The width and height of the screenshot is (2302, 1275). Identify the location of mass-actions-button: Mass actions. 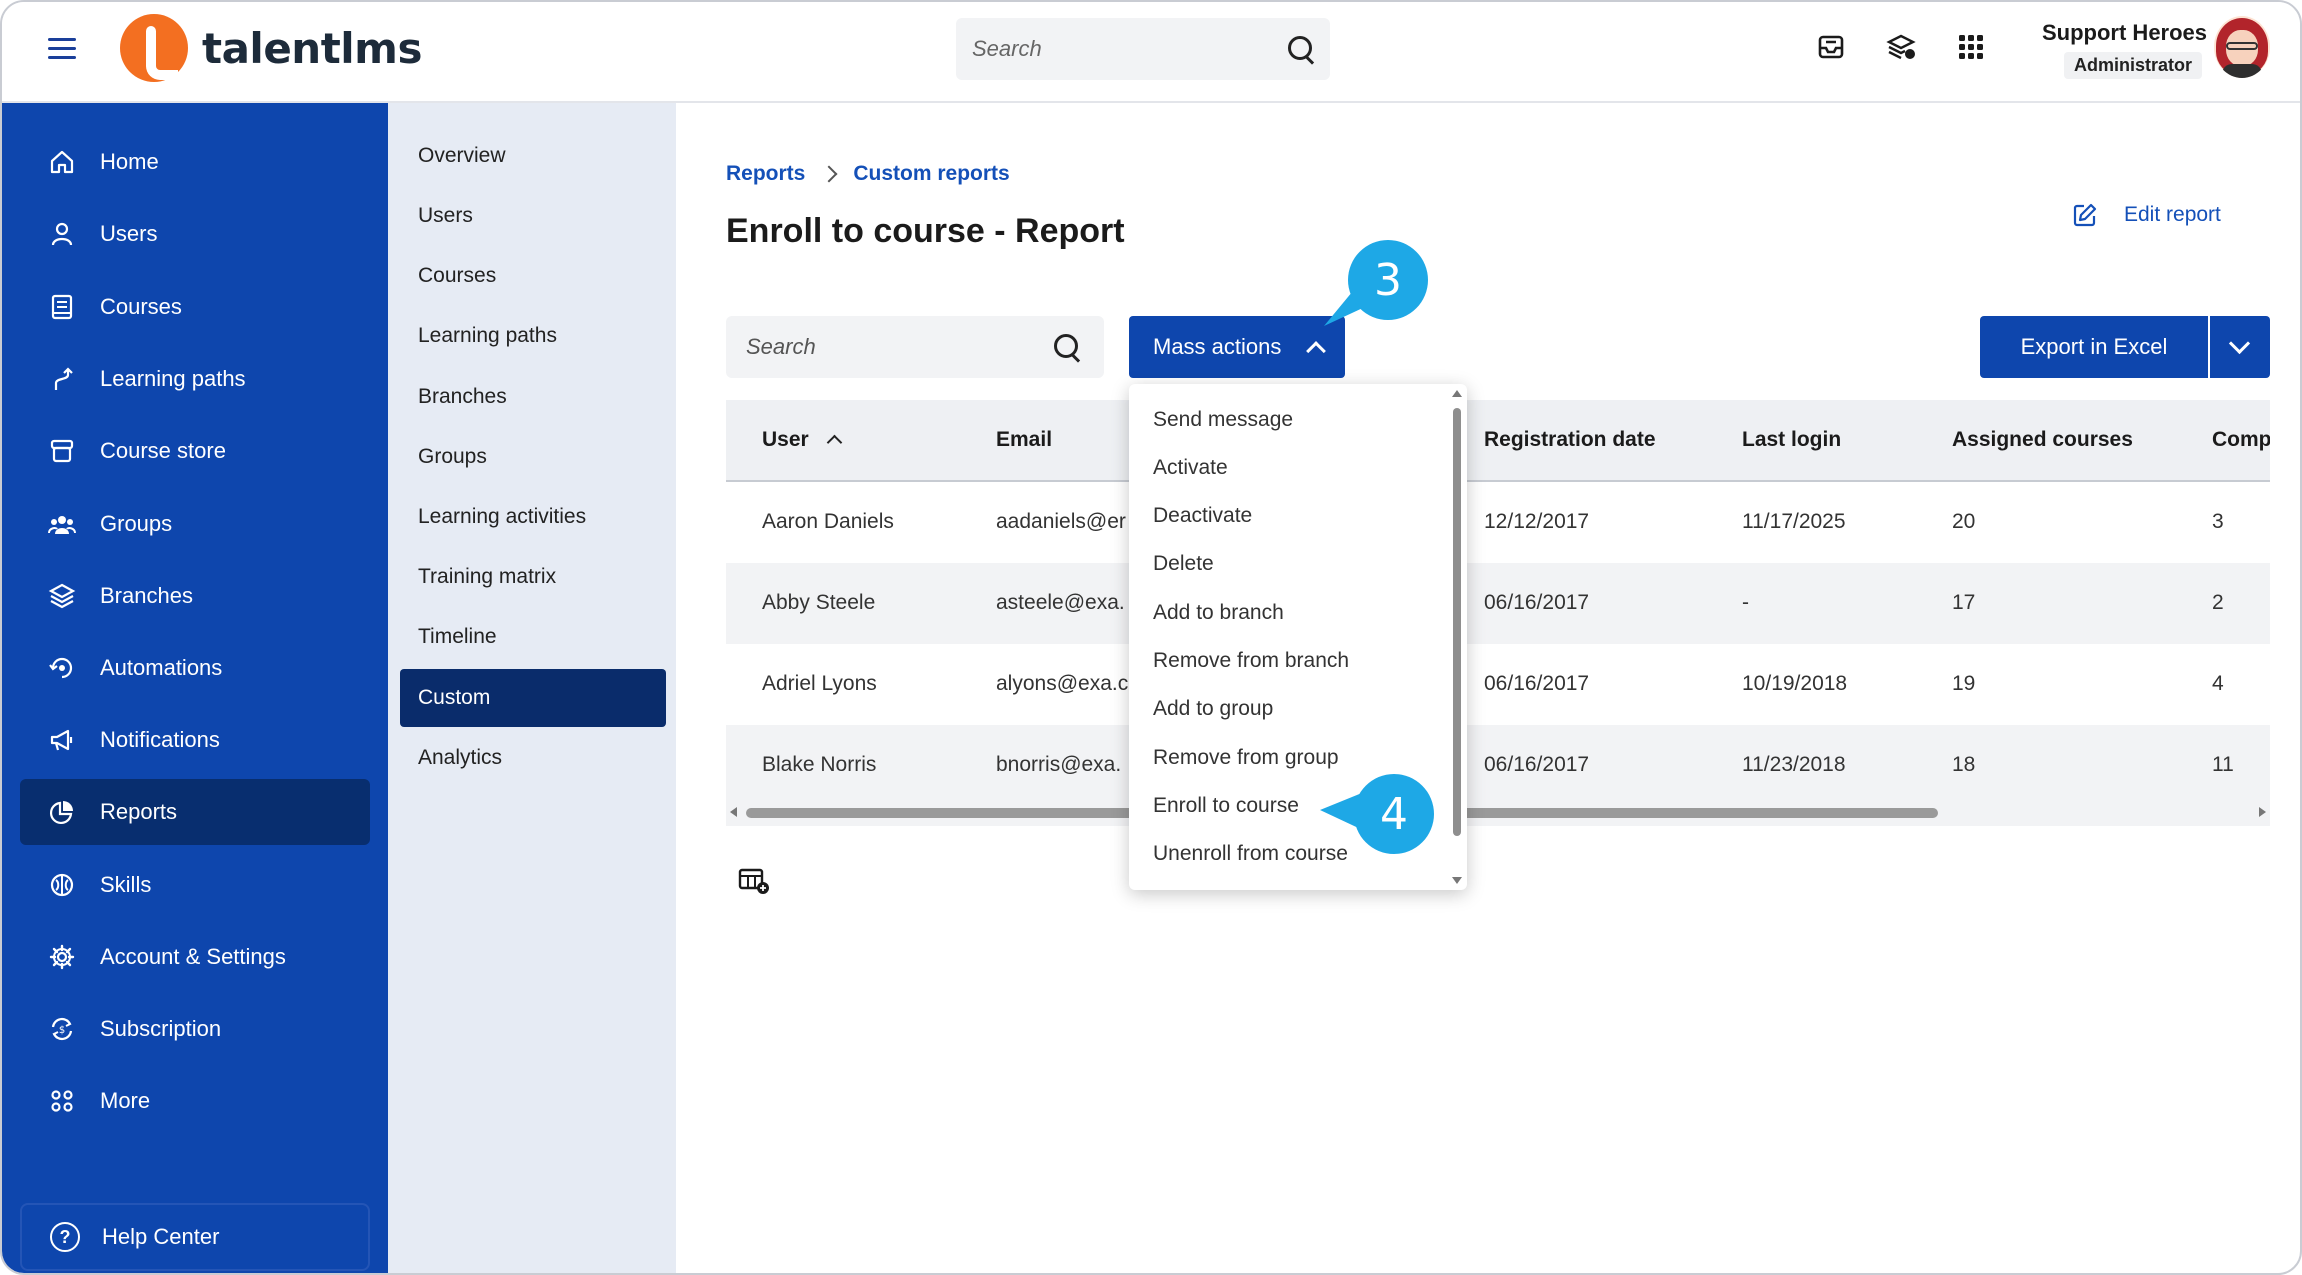
(1237, 347).